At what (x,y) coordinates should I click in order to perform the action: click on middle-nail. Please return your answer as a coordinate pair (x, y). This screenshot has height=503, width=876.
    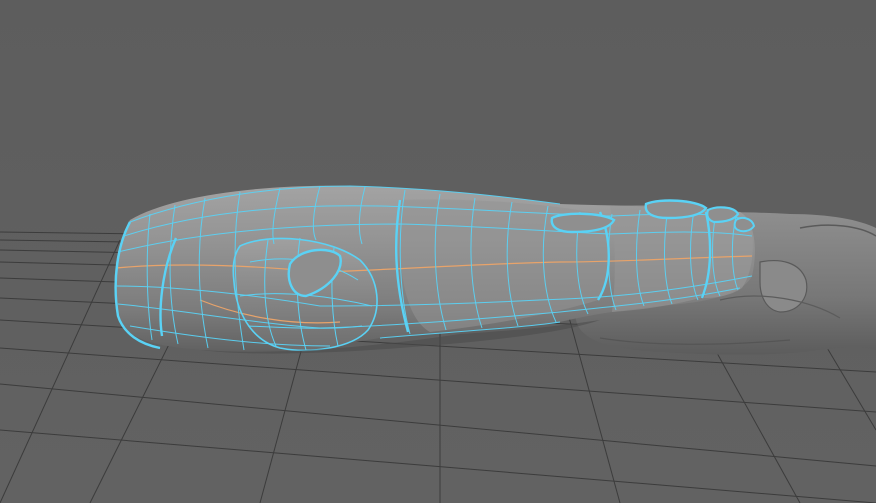
    Looking at the image, I should click on (676, 209).